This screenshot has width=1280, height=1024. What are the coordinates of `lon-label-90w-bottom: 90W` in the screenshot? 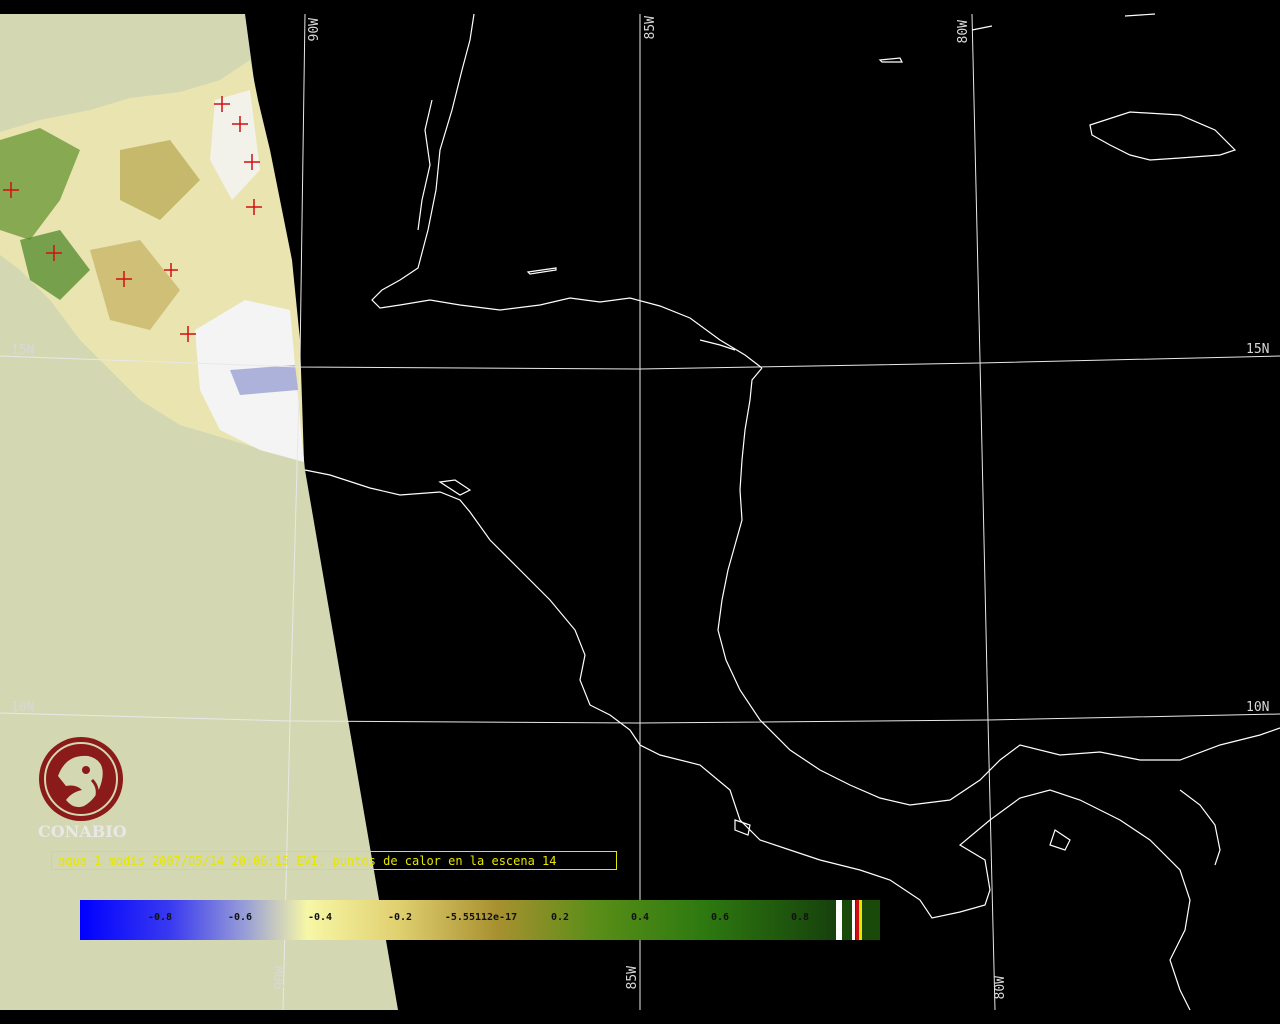 It's located at (280, 978).